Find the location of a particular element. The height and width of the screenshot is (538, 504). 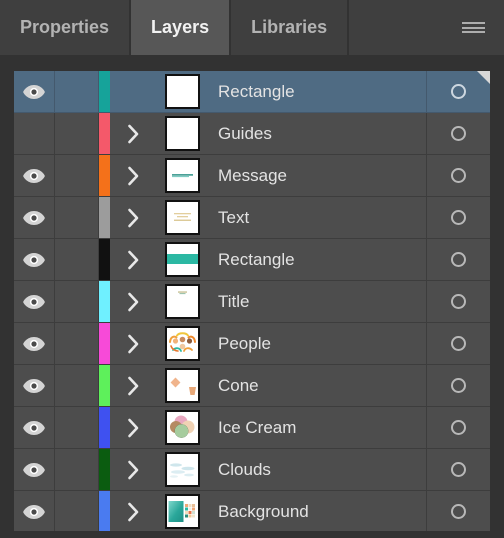

layer-row: People is located at coordinates (252, 344).